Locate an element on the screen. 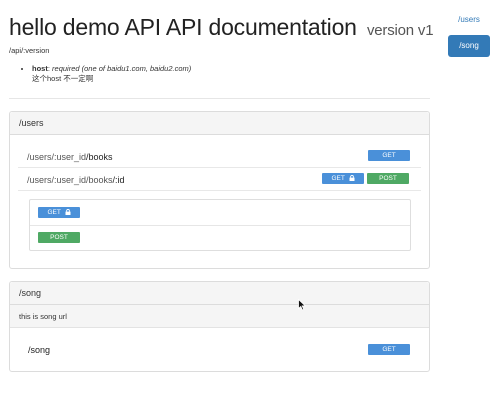  endpoint-row-book-id: /users/:user_id/books/:id GET POST is located at coordinates (219, 179).